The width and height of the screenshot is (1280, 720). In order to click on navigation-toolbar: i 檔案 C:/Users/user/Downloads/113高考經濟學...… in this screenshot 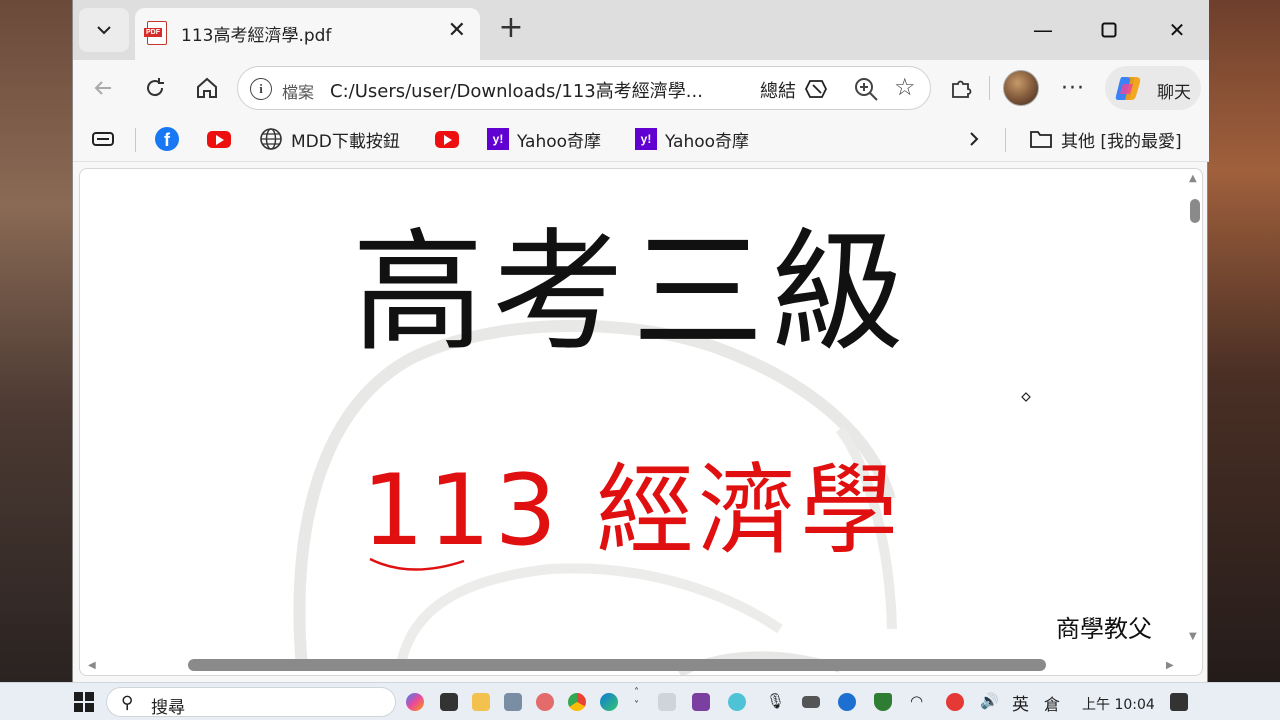, I will do `click(641, 88)`.